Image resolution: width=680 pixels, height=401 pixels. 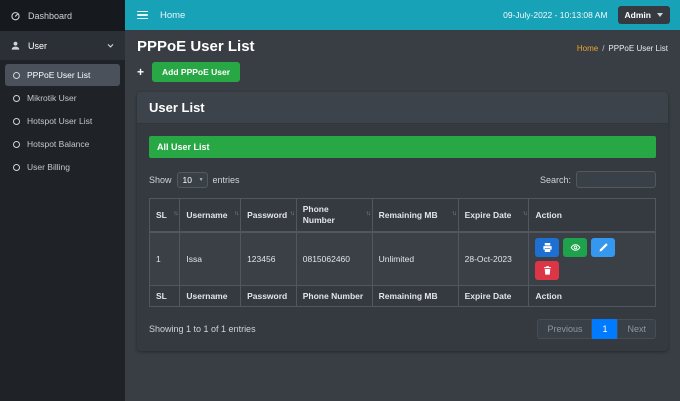 What do you see at coordinates (160, 179) in the screenshot?
I see `show-label: Show` at bounding box center [160, 179].